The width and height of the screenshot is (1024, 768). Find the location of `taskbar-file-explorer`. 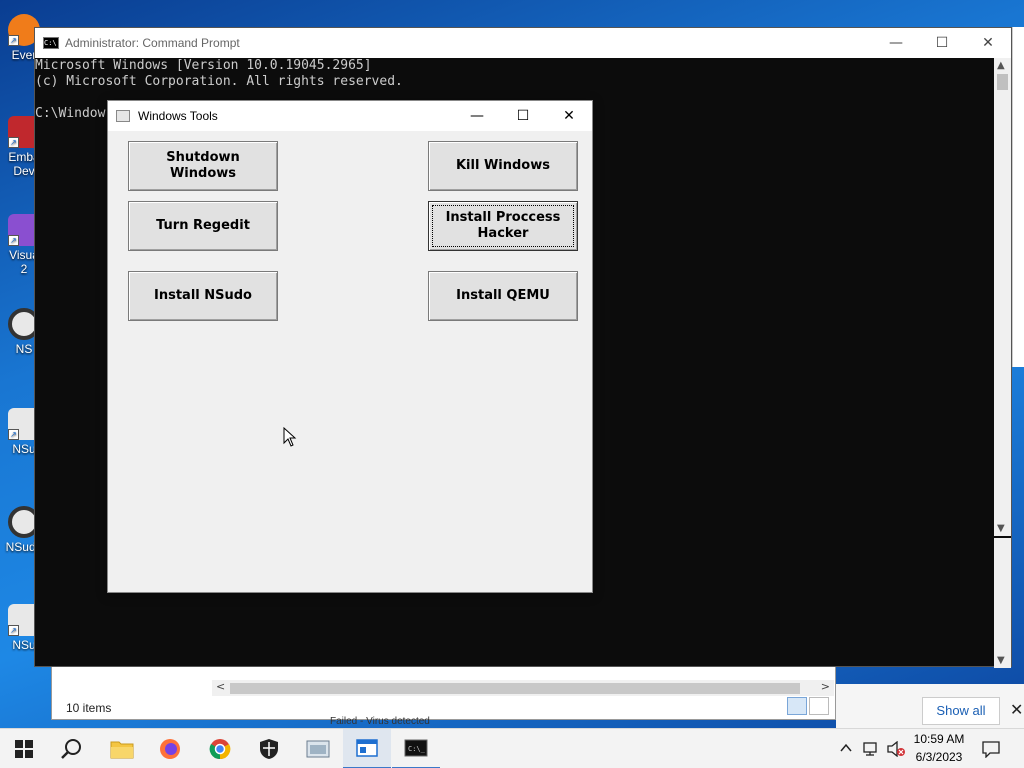

taskbar-file-explorer is located at coordinates (122, 748).